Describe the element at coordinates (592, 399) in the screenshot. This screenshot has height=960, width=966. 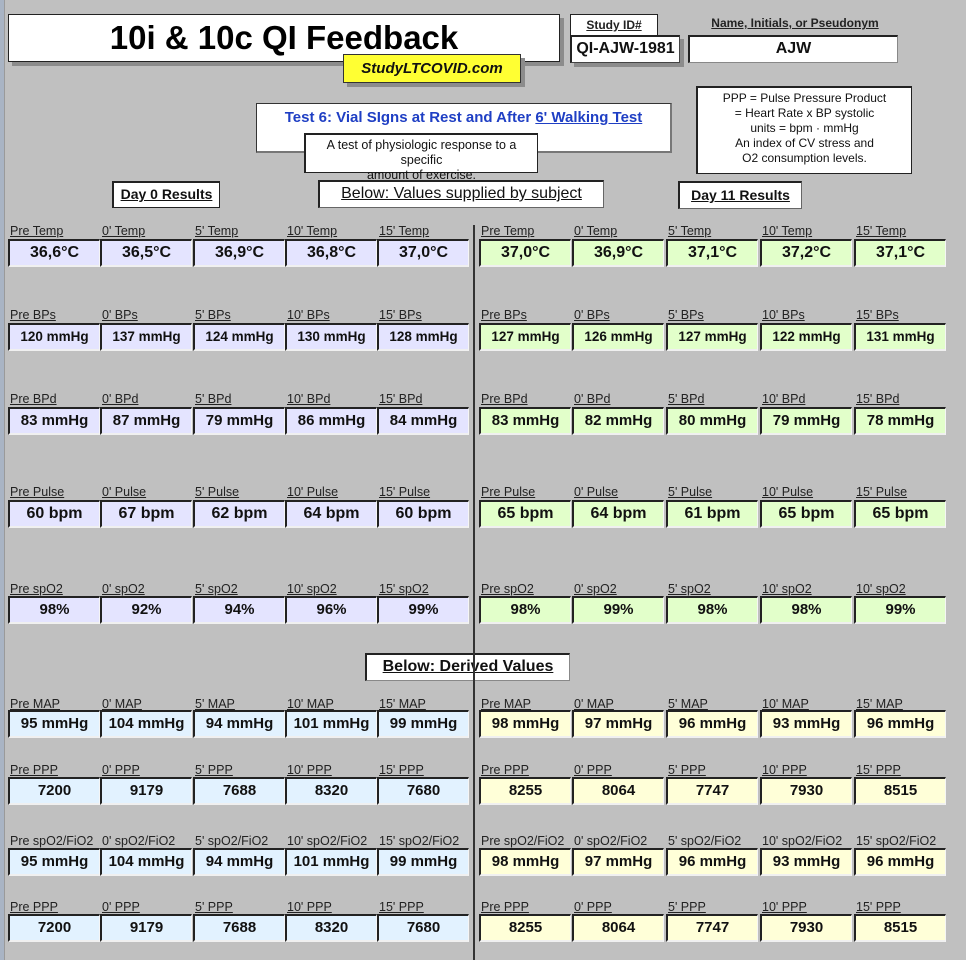
I see `day11-bpd-label: 0' BPd` at that location.